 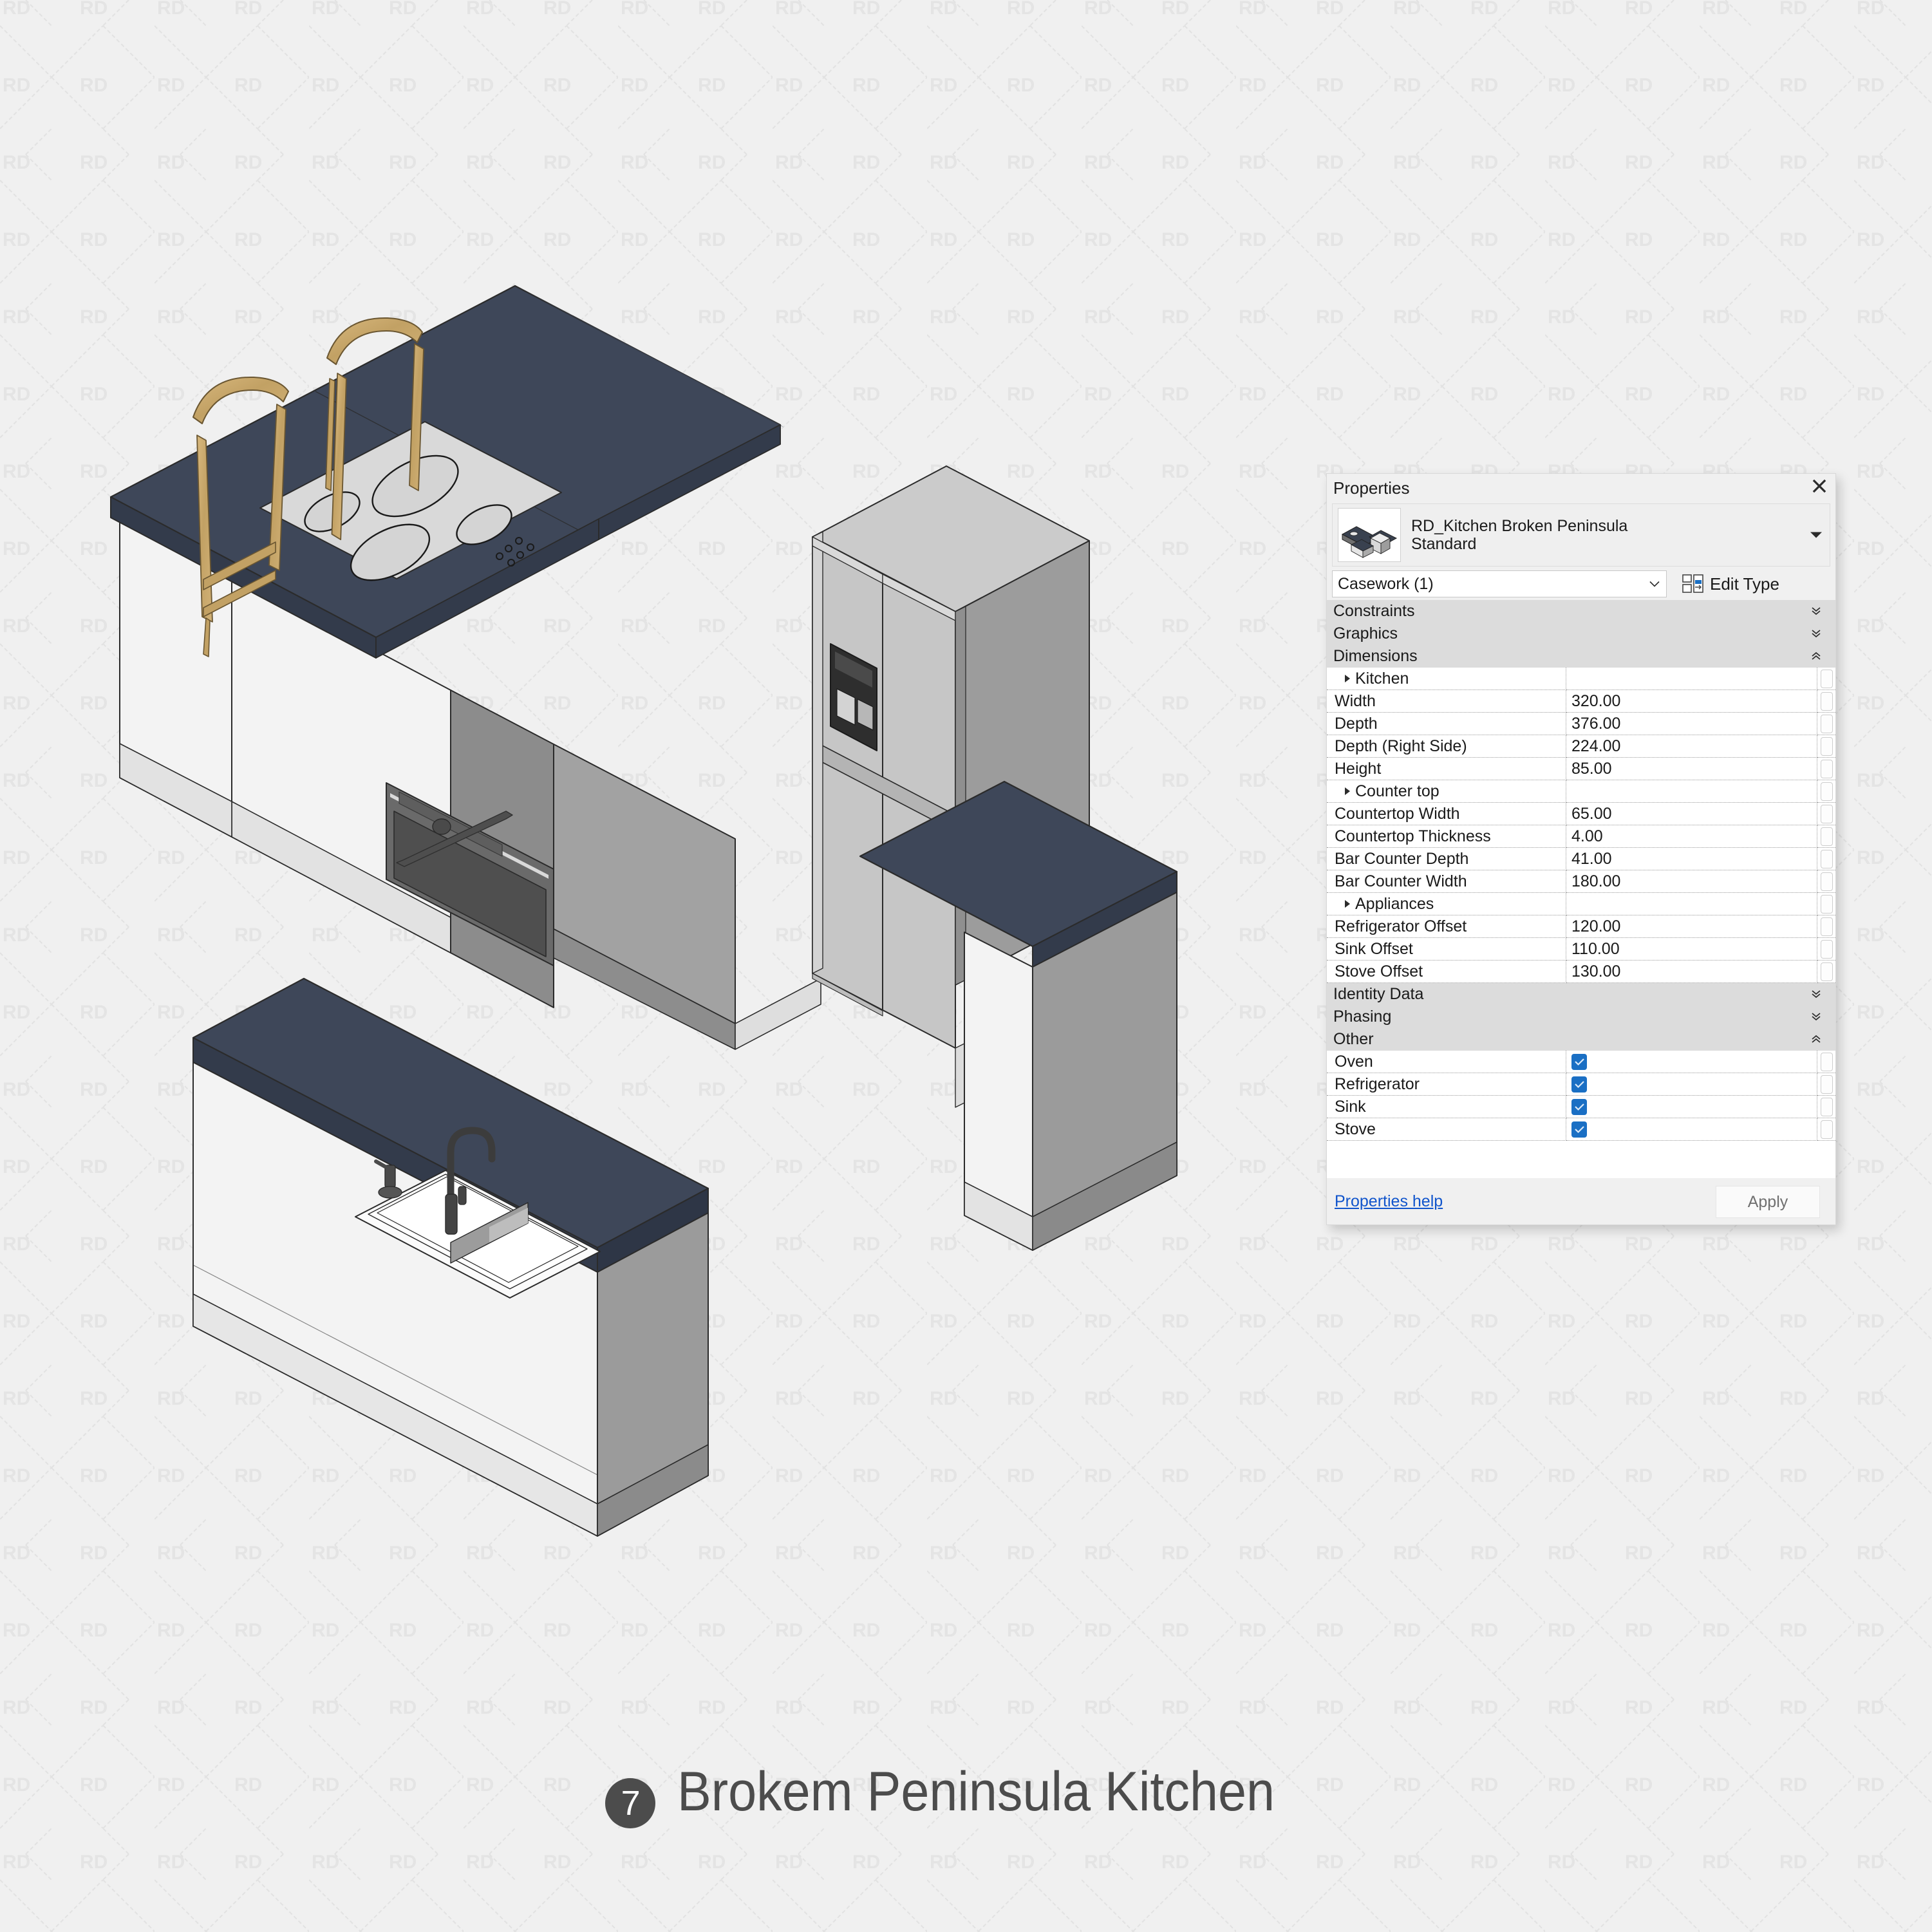 I want to click on group-label: Constraints, so click(x=1374, y=610).